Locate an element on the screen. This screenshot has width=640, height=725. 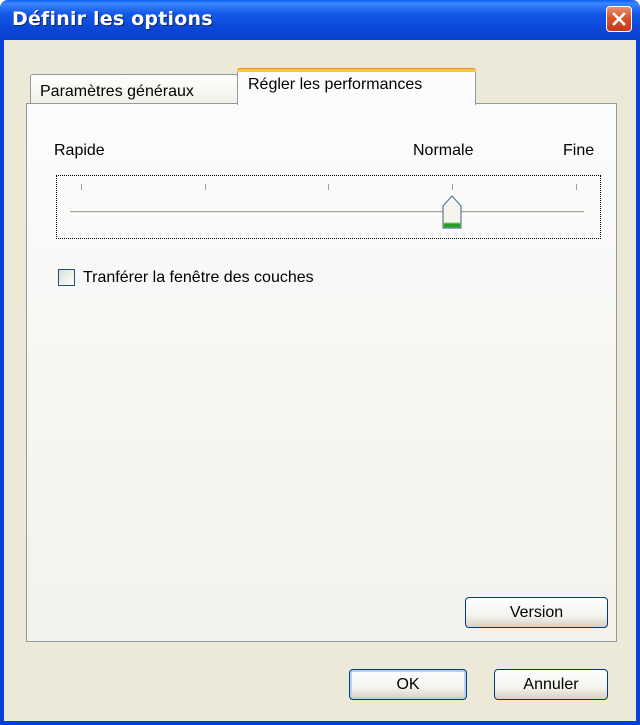
slider-label-normal: Normale is located at coordinates (443, 150).